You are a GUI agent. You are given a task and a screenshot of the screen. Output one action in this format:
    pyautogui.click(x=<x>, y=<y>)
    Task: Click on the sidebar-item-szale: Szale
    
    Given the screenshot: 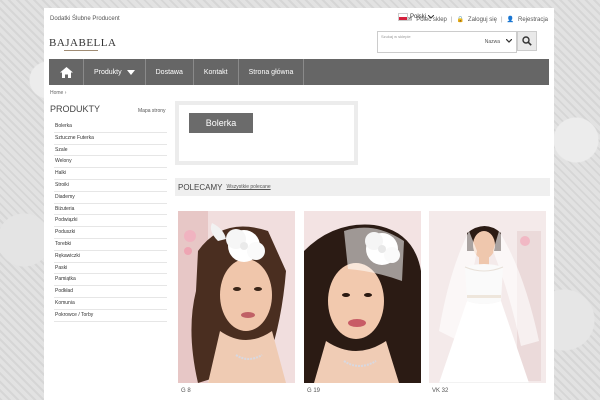 What is the action you would take?
    pyautogui.click(x=110, y=151)
    